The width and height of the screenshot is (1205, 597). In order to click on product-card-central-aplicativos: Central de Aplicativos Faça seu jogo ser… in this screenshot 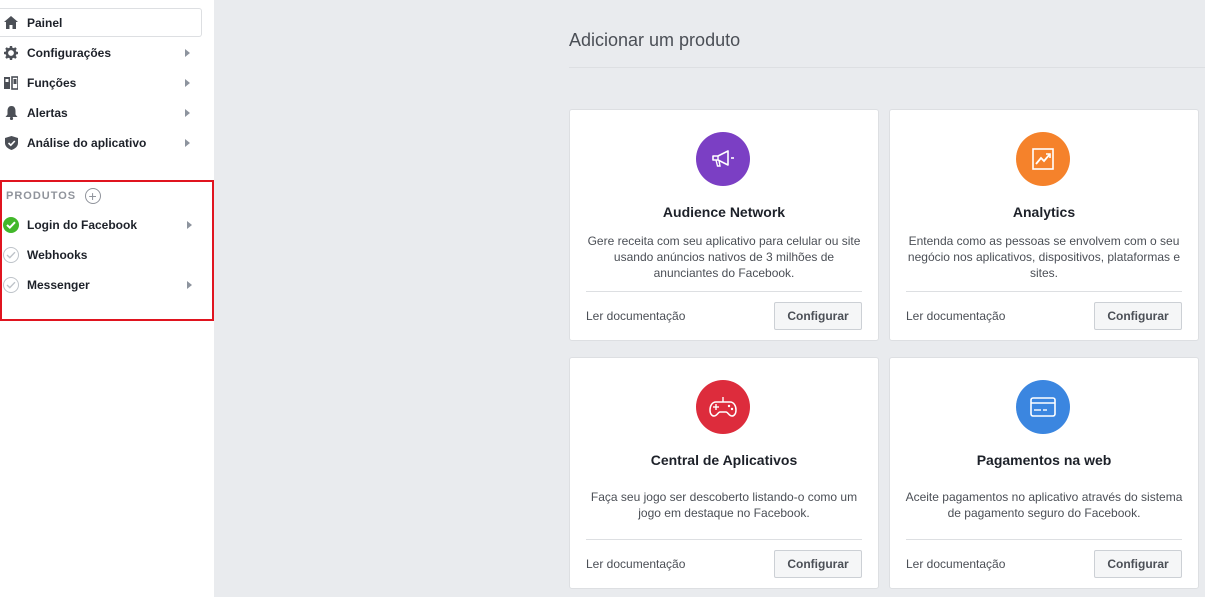, I will do `click(724, 473)`.